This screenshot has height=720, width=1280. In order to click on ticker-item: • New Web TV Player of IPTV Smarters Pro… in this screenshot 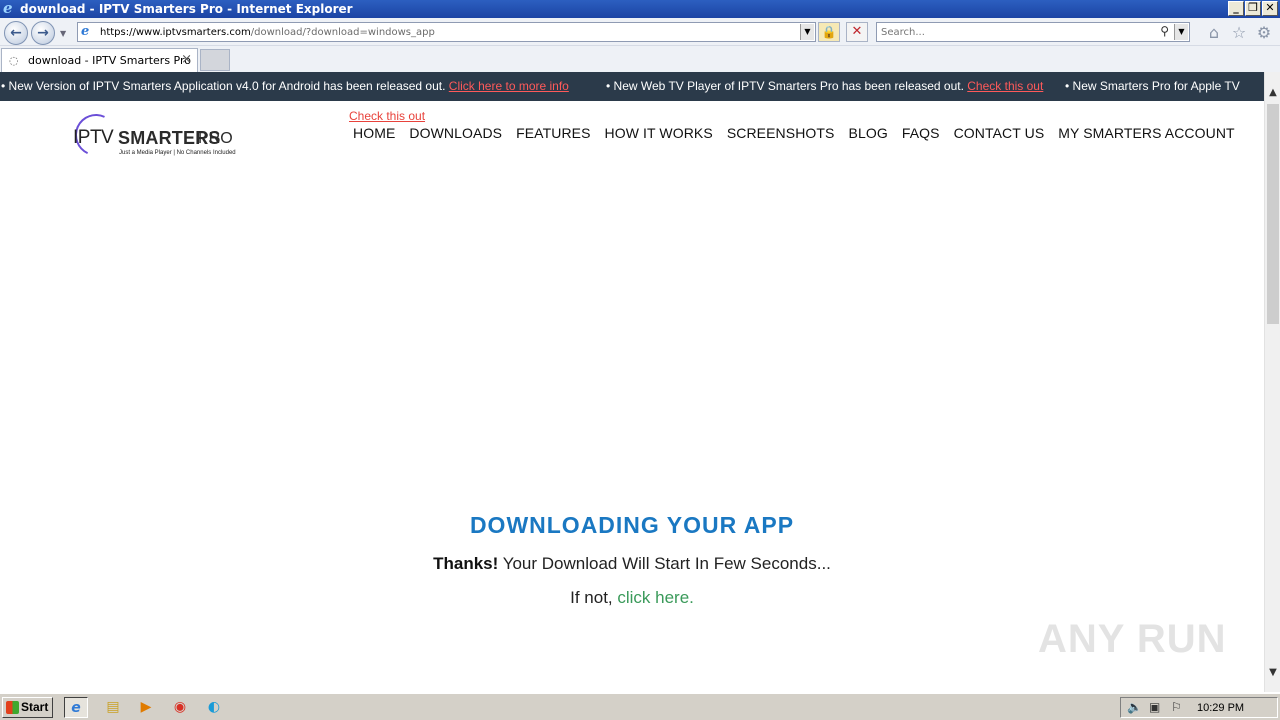, I will do `click(824, 86)`.